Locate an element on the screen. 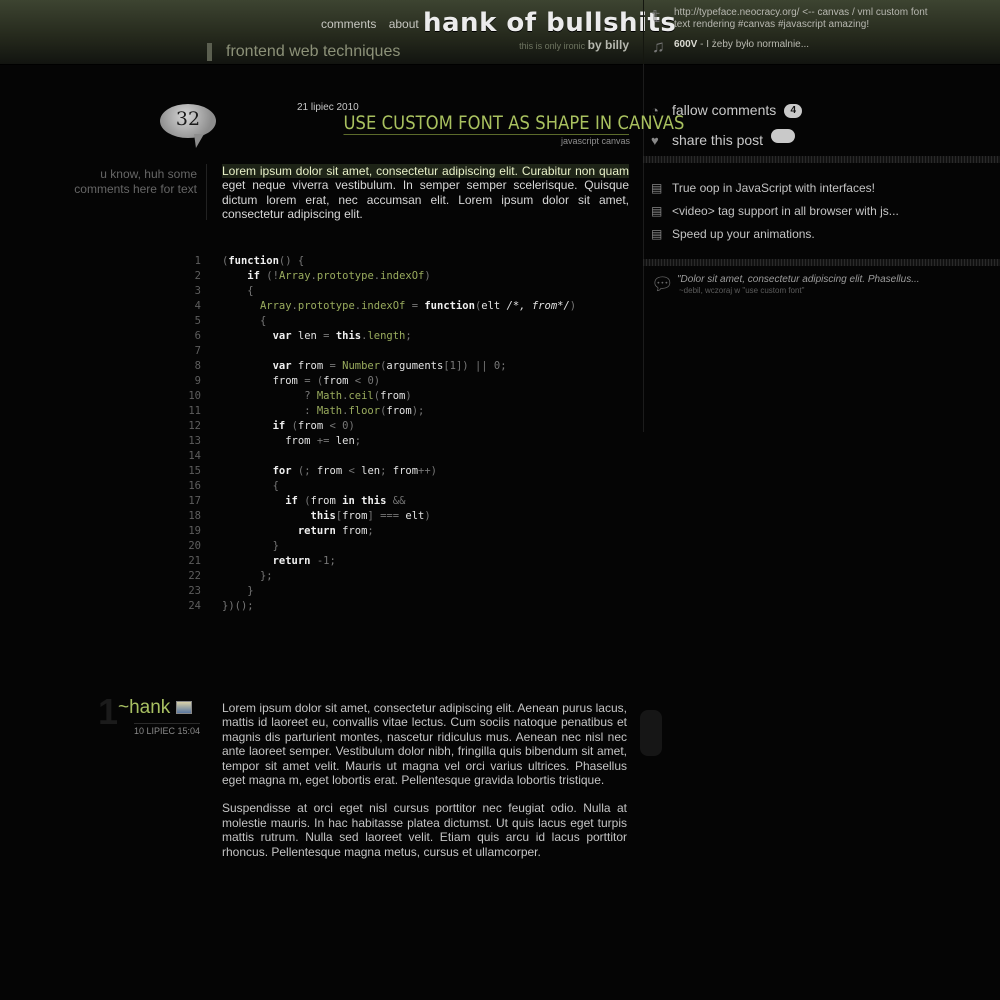 The image size is (1000, 1000). latest-comment-meta: ~debil, wczoraj w "use custom font" is located at coordinates (742, 290).